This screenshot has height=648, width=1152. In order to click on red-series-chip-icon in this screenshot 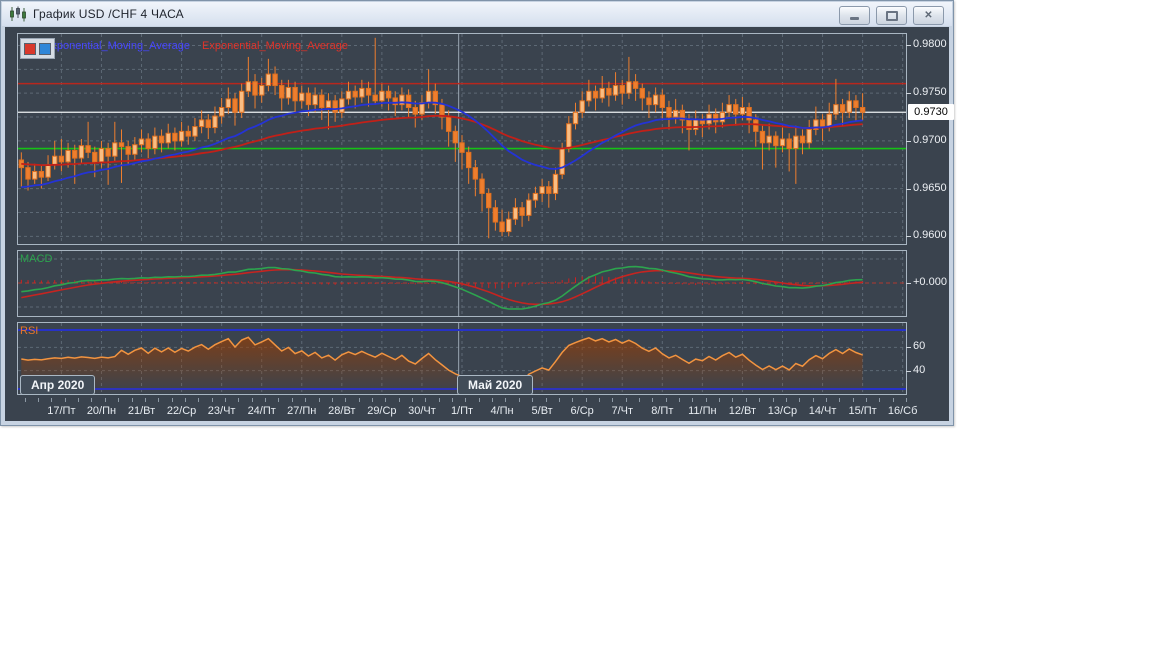, I will do `click(30, 48)`.